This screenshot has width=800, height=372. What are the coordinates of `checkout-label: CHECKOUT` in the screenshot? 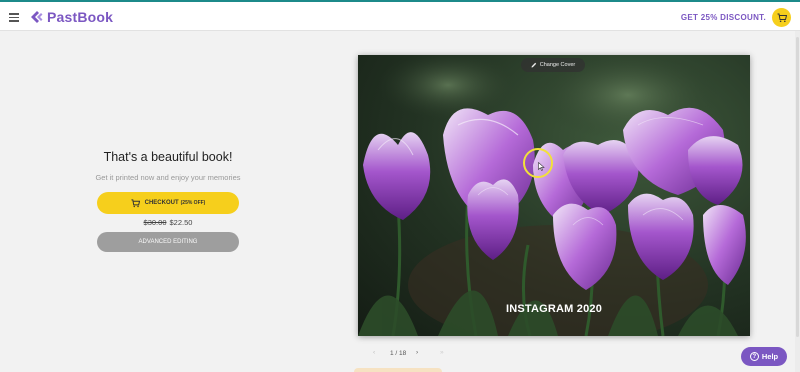 It's located at (161, 203).